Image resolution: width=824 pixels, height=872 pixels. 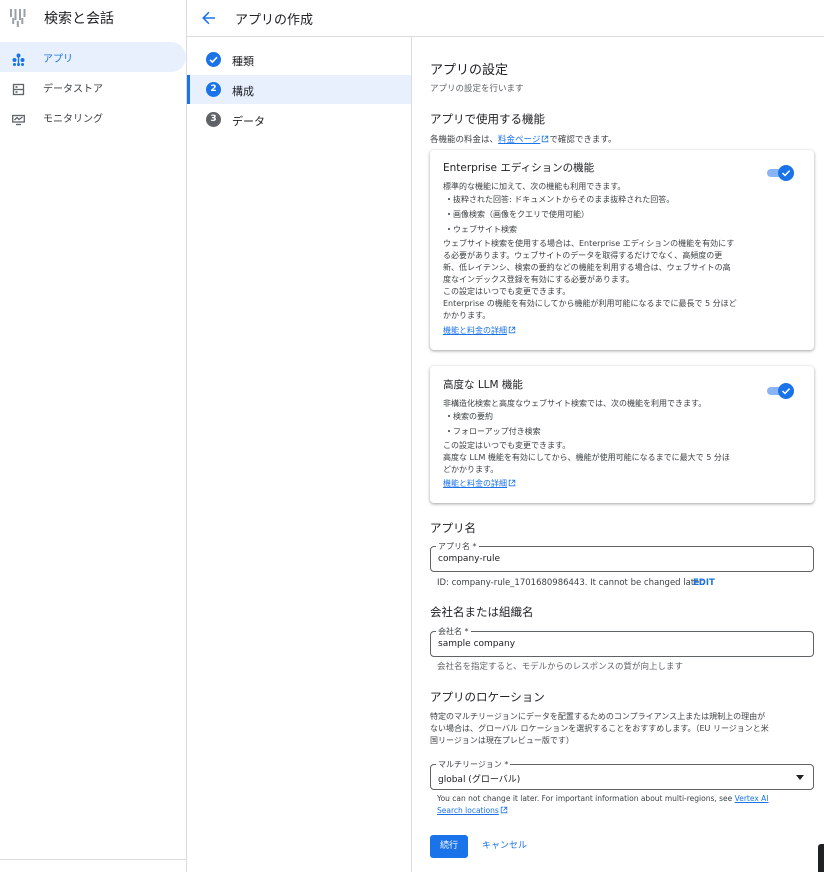 What do you see at coordinates (93, 859) in the screenshot?
I see `sidebar-divider` at bounding box center [93, 859].